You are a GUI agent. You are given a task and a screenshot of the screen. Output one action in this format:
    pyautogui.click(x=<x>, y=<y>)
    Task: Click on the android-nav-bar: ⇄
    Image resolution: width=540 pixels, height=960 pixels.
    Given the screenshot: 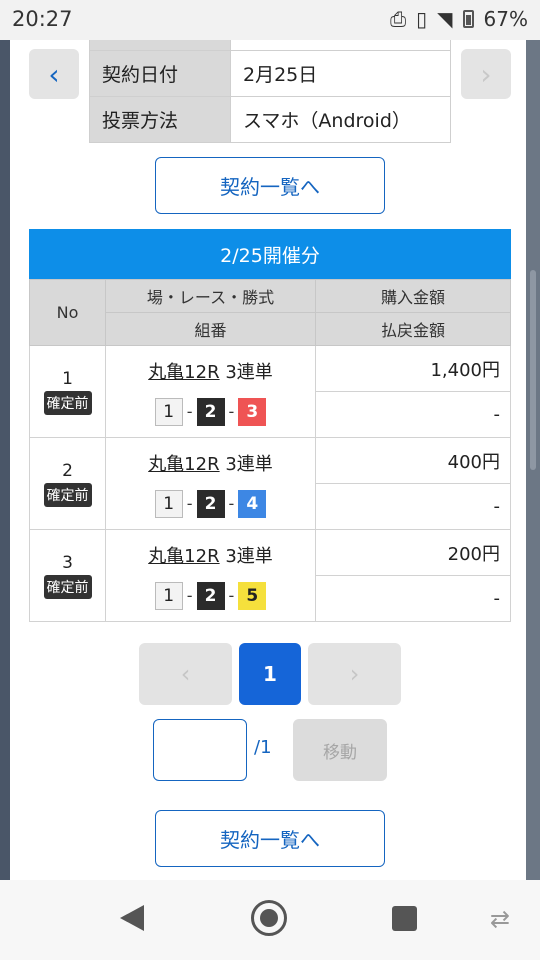 What is the action you would take?
    pyautogui.click(x=270, y=920)
    